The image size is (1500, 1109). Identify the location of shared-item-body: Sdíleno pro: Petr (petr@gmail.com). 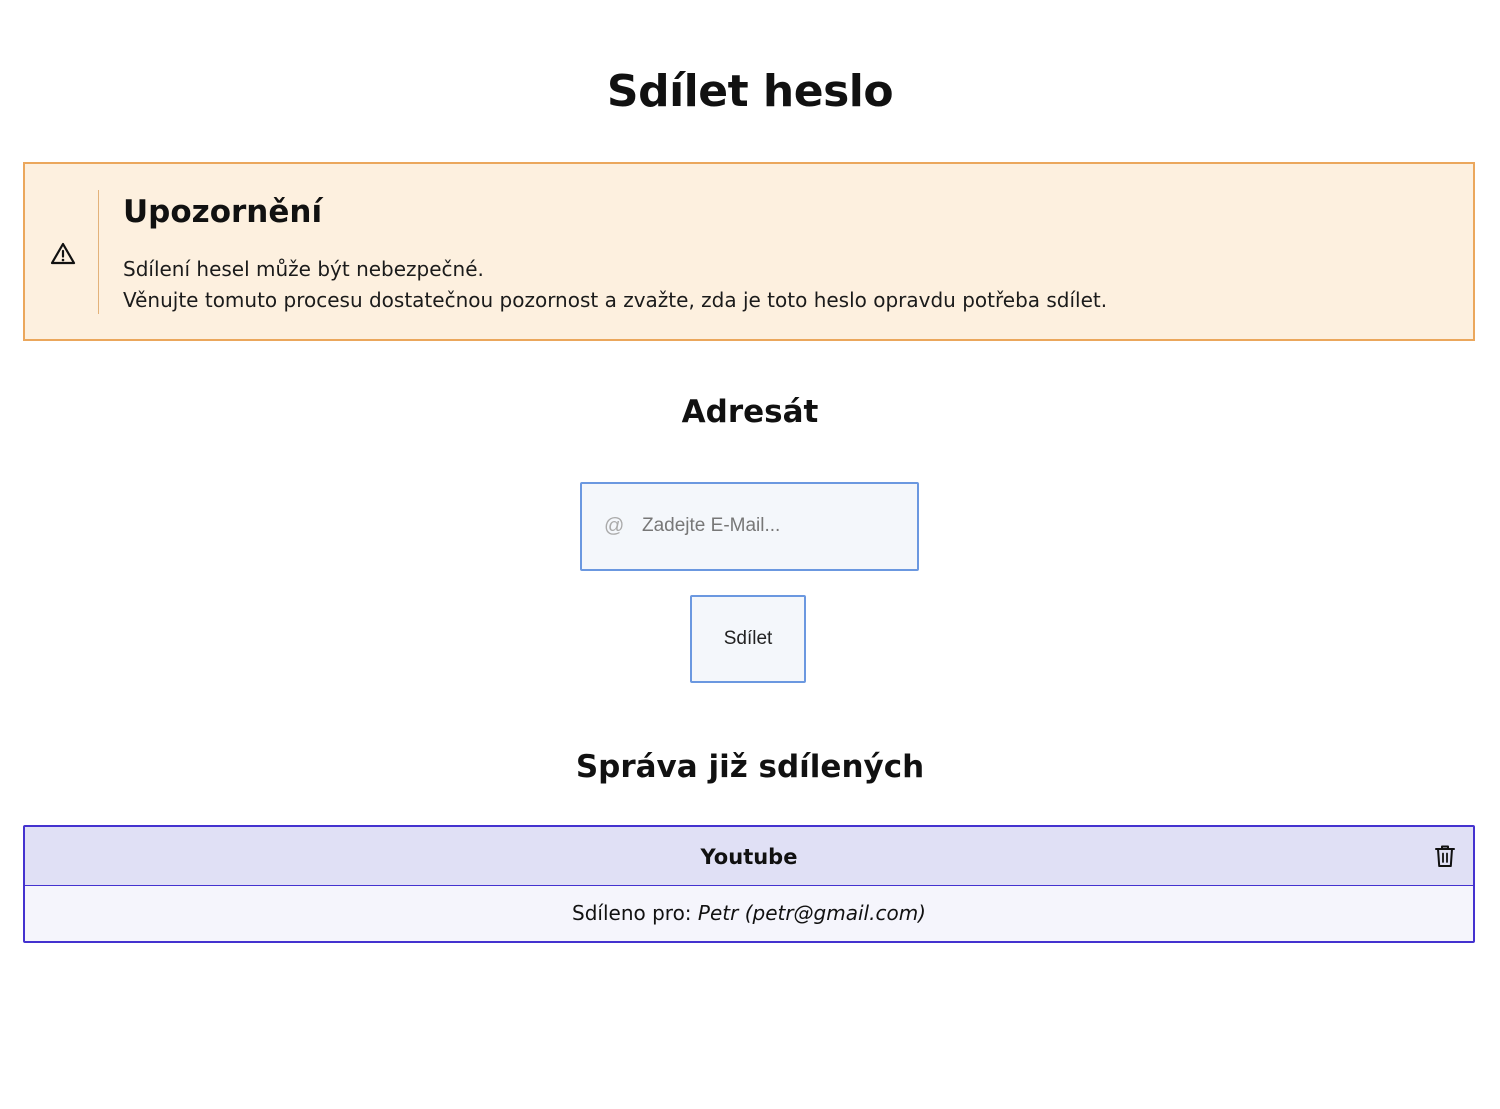
(749, 913).